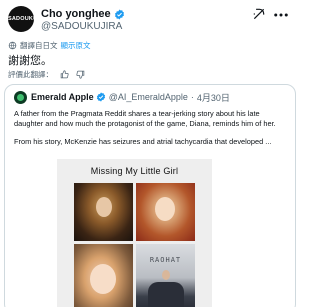 This screenshot has height=307, width=320. I want to click on grok-icon, so click(259, 14).